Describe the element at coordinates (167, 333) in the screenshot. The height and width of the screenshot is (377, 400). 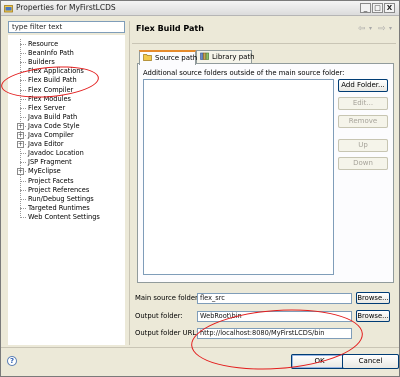
I see `output-folder-url-label: Output folder URL:` at that location.